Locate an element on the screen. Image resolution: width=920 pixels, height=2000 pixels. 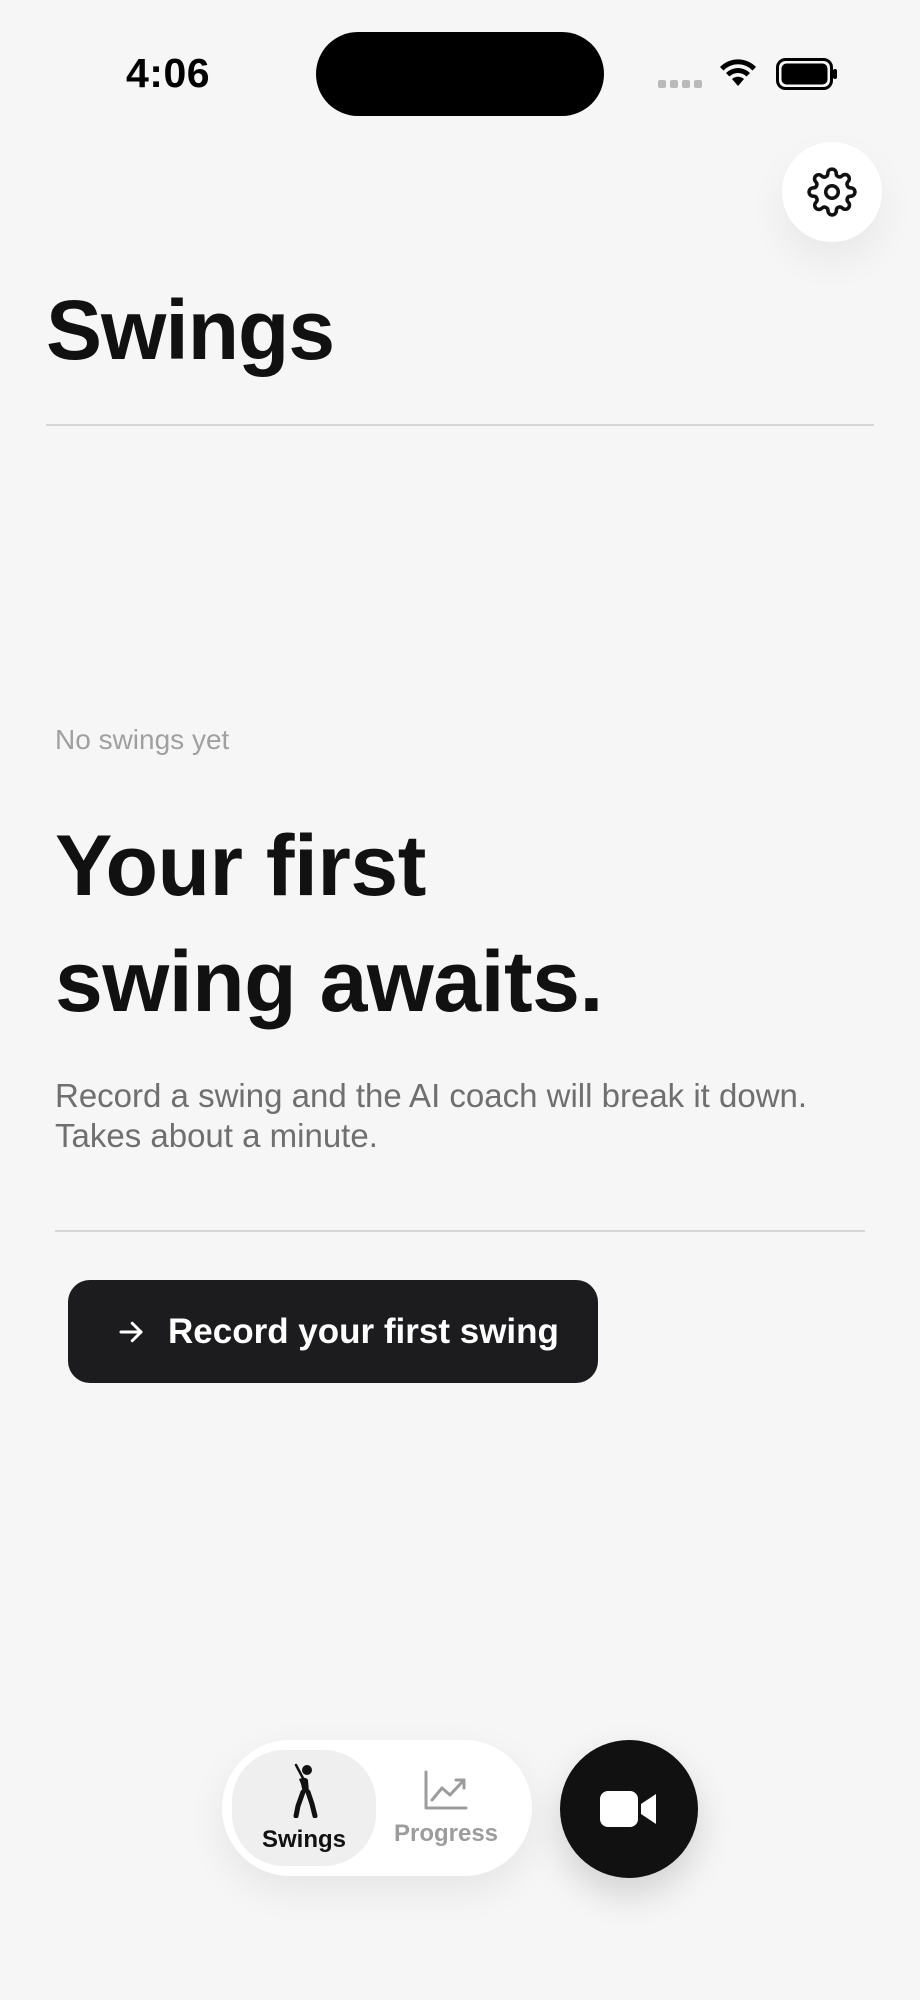
tab-progress: Progress is located at coordinates (446, 1808).